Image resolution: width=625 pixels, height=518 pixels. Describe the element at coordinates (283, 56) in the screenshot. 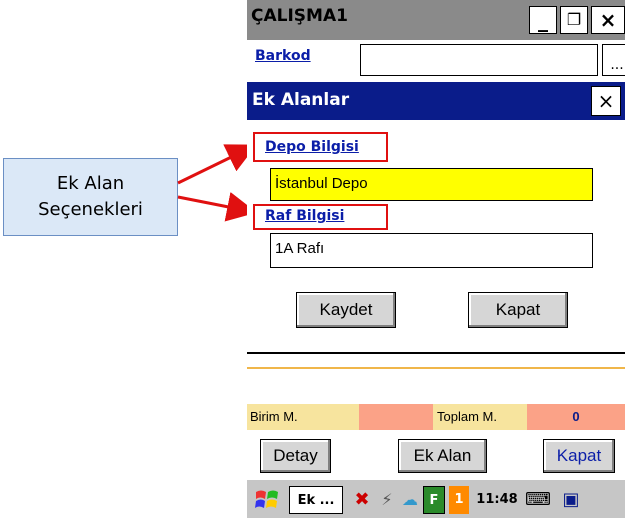

I see `barkod-link: Barkod` at that location.